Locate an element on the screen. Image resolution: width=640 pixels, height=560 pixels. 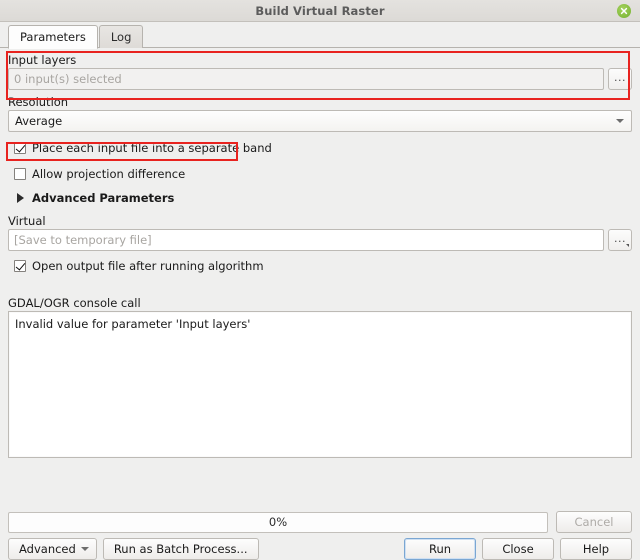
run-button-label: Run is located at coordinates (440, 548).